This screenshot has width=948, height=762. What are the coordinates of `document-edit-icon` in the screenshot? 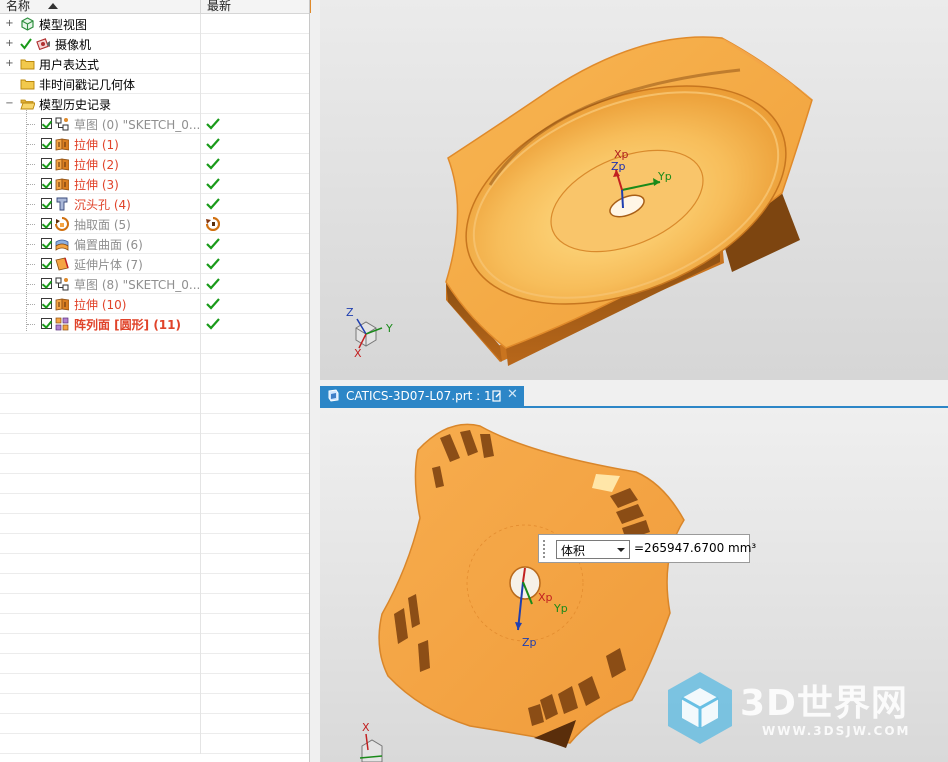 It's located at (497, 396).